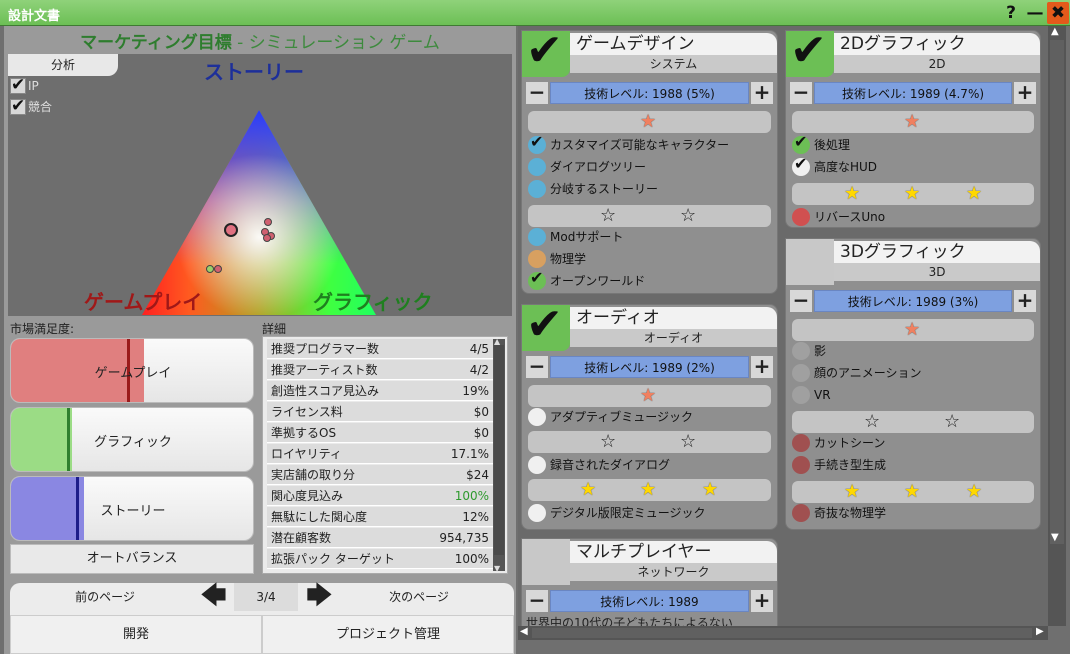 Image resolution: width=1070 pixels, height=654 pixels. Describe the element at coordinates (913, 54) in the screenshot. I see `card-header: 2Dグラフィック 2D` at that location.